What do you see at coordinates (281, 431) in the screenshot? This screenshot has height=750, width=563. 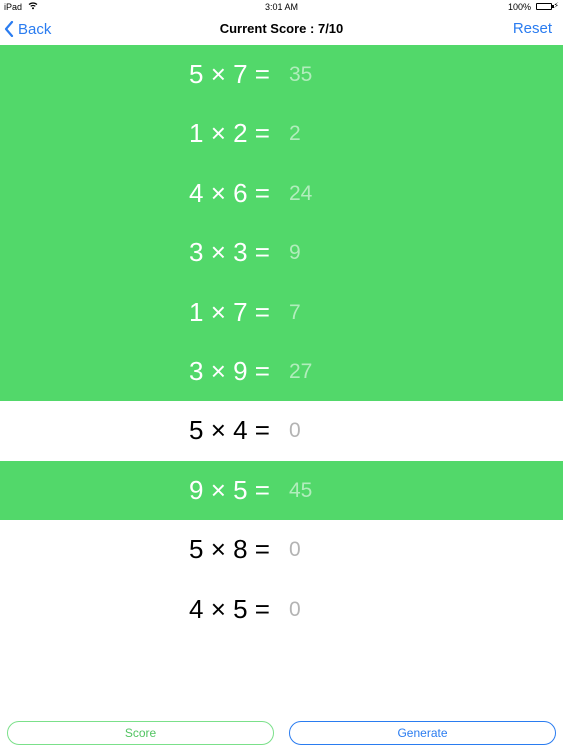 I see `problem-row: 5 × 4 = 0` at bounding box center [281, 431].